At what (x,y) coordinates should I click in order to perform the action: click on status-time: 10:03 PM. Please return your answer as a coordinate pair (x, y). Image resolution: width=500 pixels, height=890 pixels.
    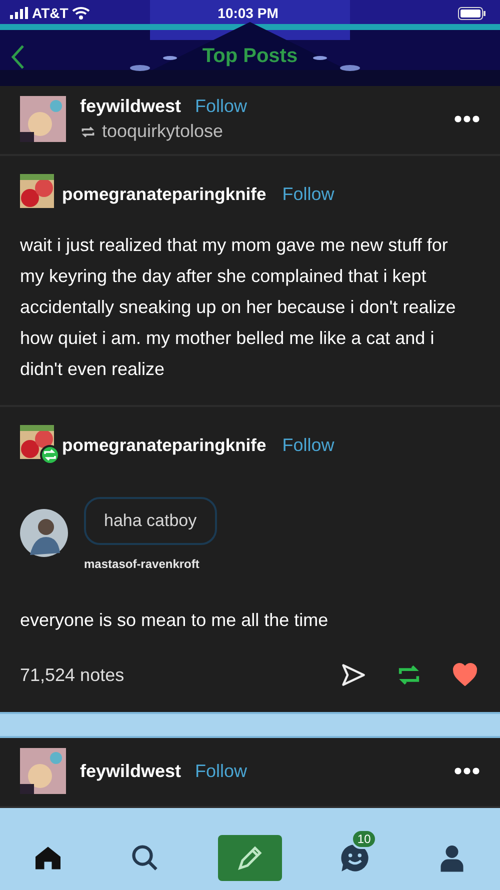
    Looking at the image, I should click on (248, 13).